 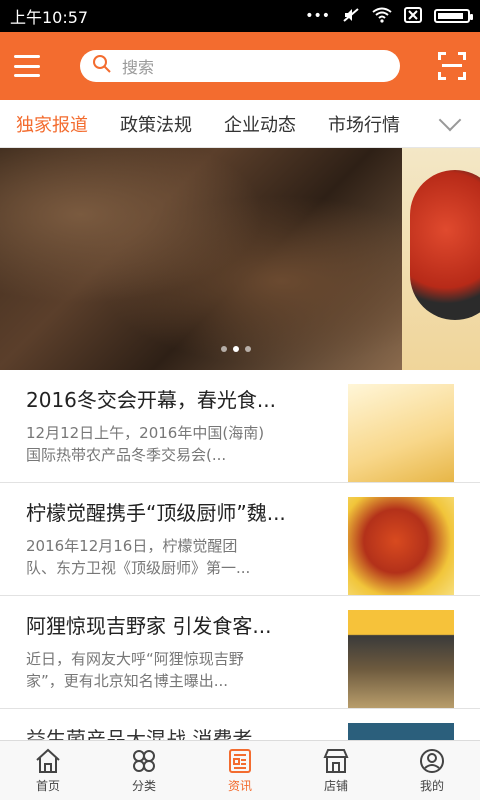 What do you see at coordinates (132, 546) in the screenshot?
I see `article-summary: 2016年12月16日，柠檬觉醒团` at bounding box center [132, 546].